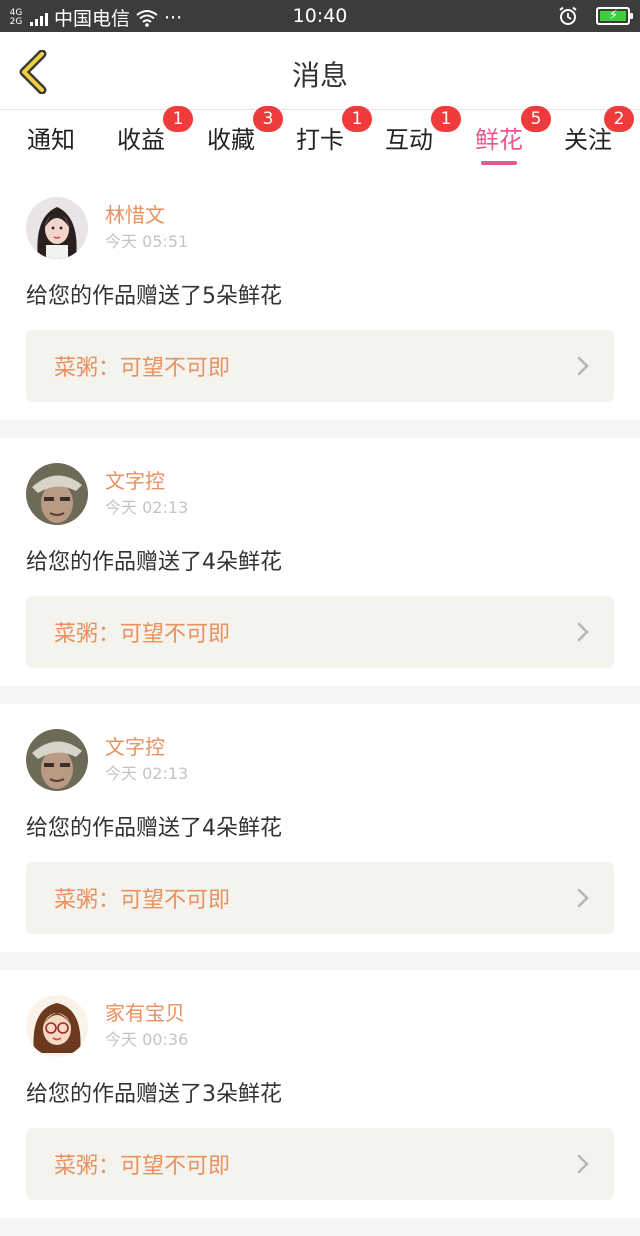 The height and width of the screenshot is (1236, 640). Describe the element at coordinates (154, 1094) in the screenshot. I see `message-text: 给您的作品赠送了3朵鲜花` at that location.